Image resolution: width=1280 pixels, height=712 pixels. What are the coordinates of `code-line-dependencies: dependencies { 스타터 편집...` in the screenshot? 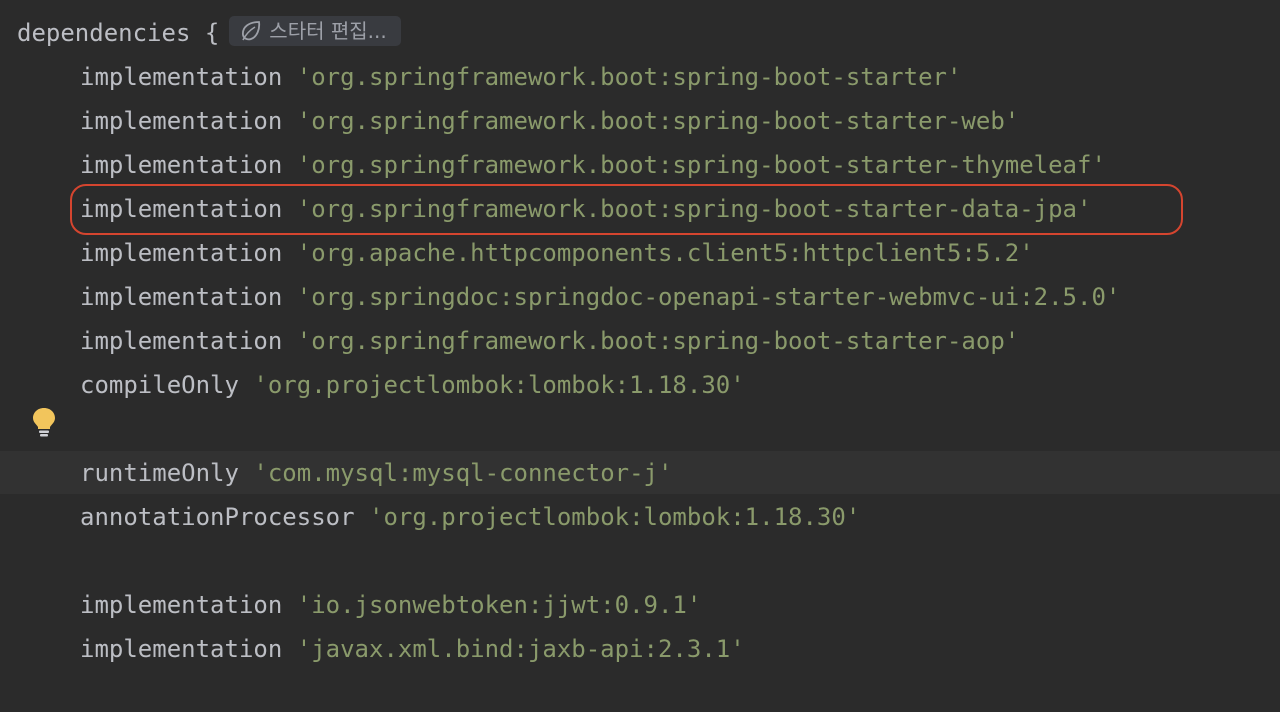 It's located at (640, 33).